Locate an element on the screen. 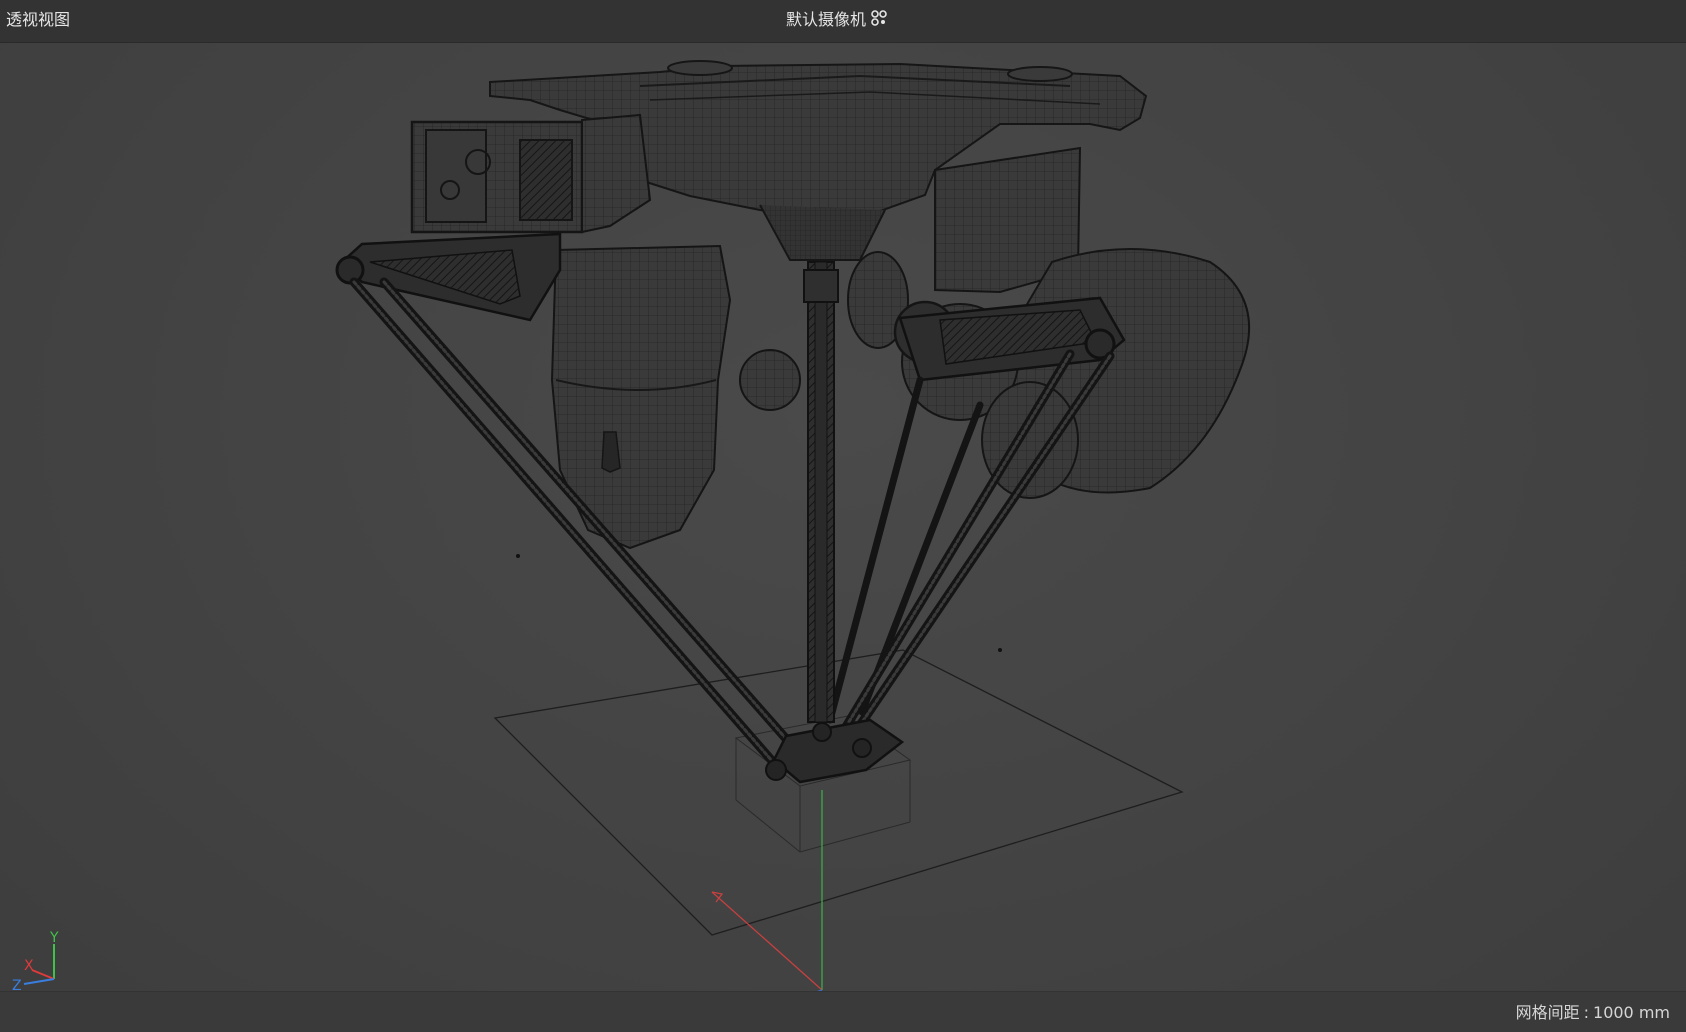 The height and width of the screenshot is (1032, 1686). camera-dots-icon is located at coordinates (879, 18).